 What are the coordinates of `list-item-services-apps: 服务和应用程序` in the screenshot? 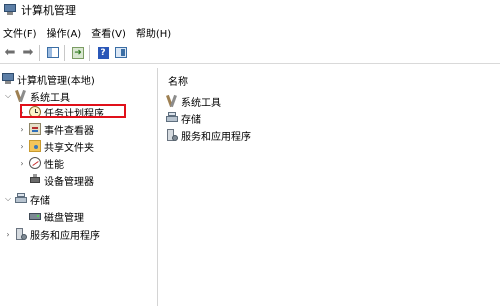 It's located at (208, 135).